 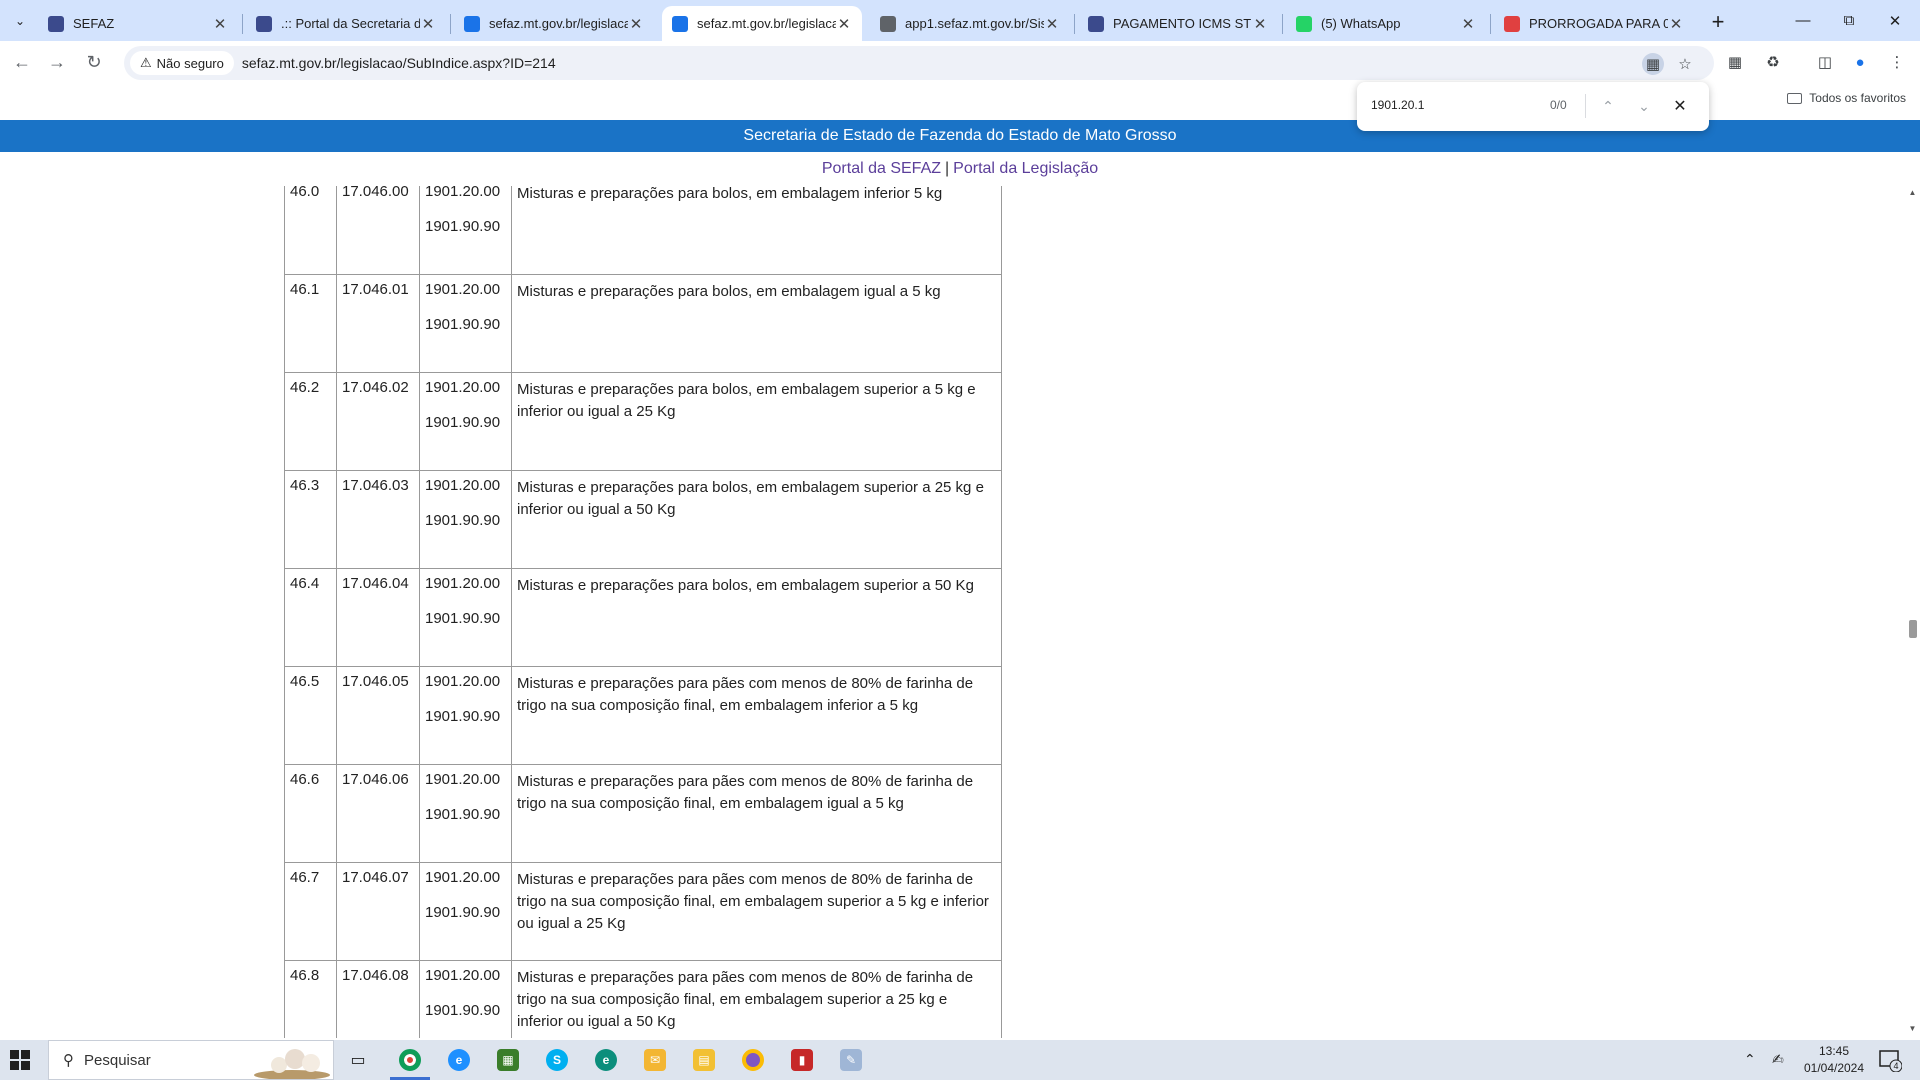 What do you see at coordinates (350, 23) in the screenshot?
I see `tab-title: .:: Portal da Secretaria de Fazenda` at bounding box center [350, 23].